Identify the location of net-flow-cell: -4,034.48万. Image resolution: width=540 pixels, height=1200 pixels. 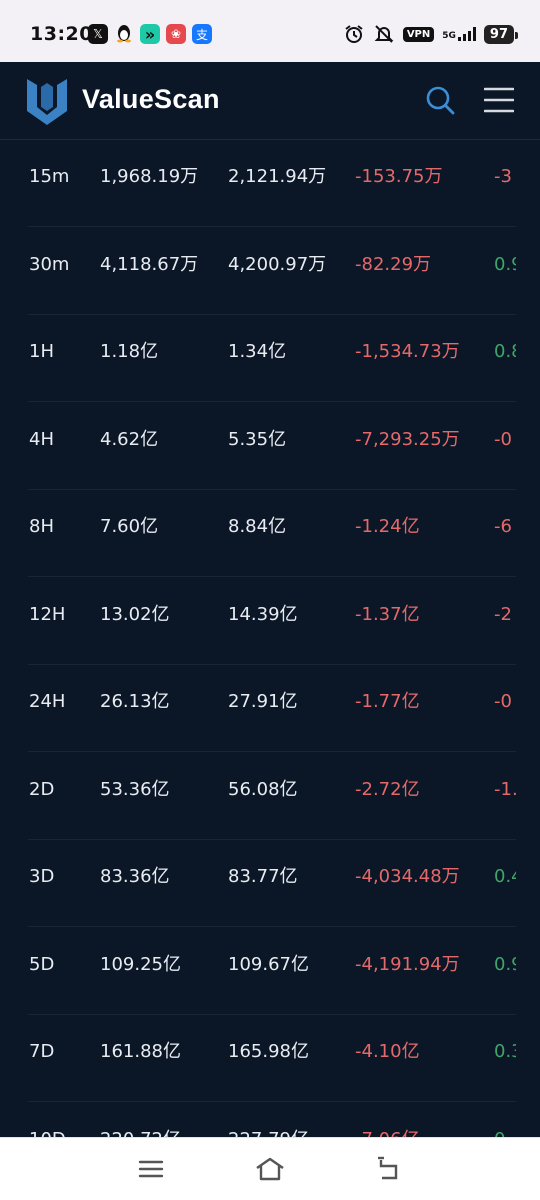
(407, 876).